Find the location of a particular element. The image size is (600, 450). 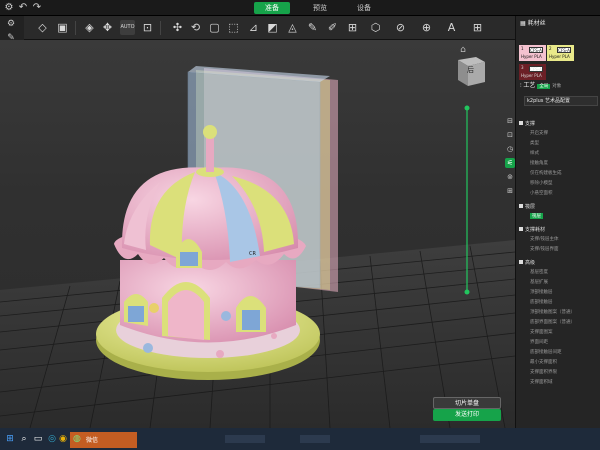

slice-single-button: 切片单盘 is located at coordinates (467, 403).